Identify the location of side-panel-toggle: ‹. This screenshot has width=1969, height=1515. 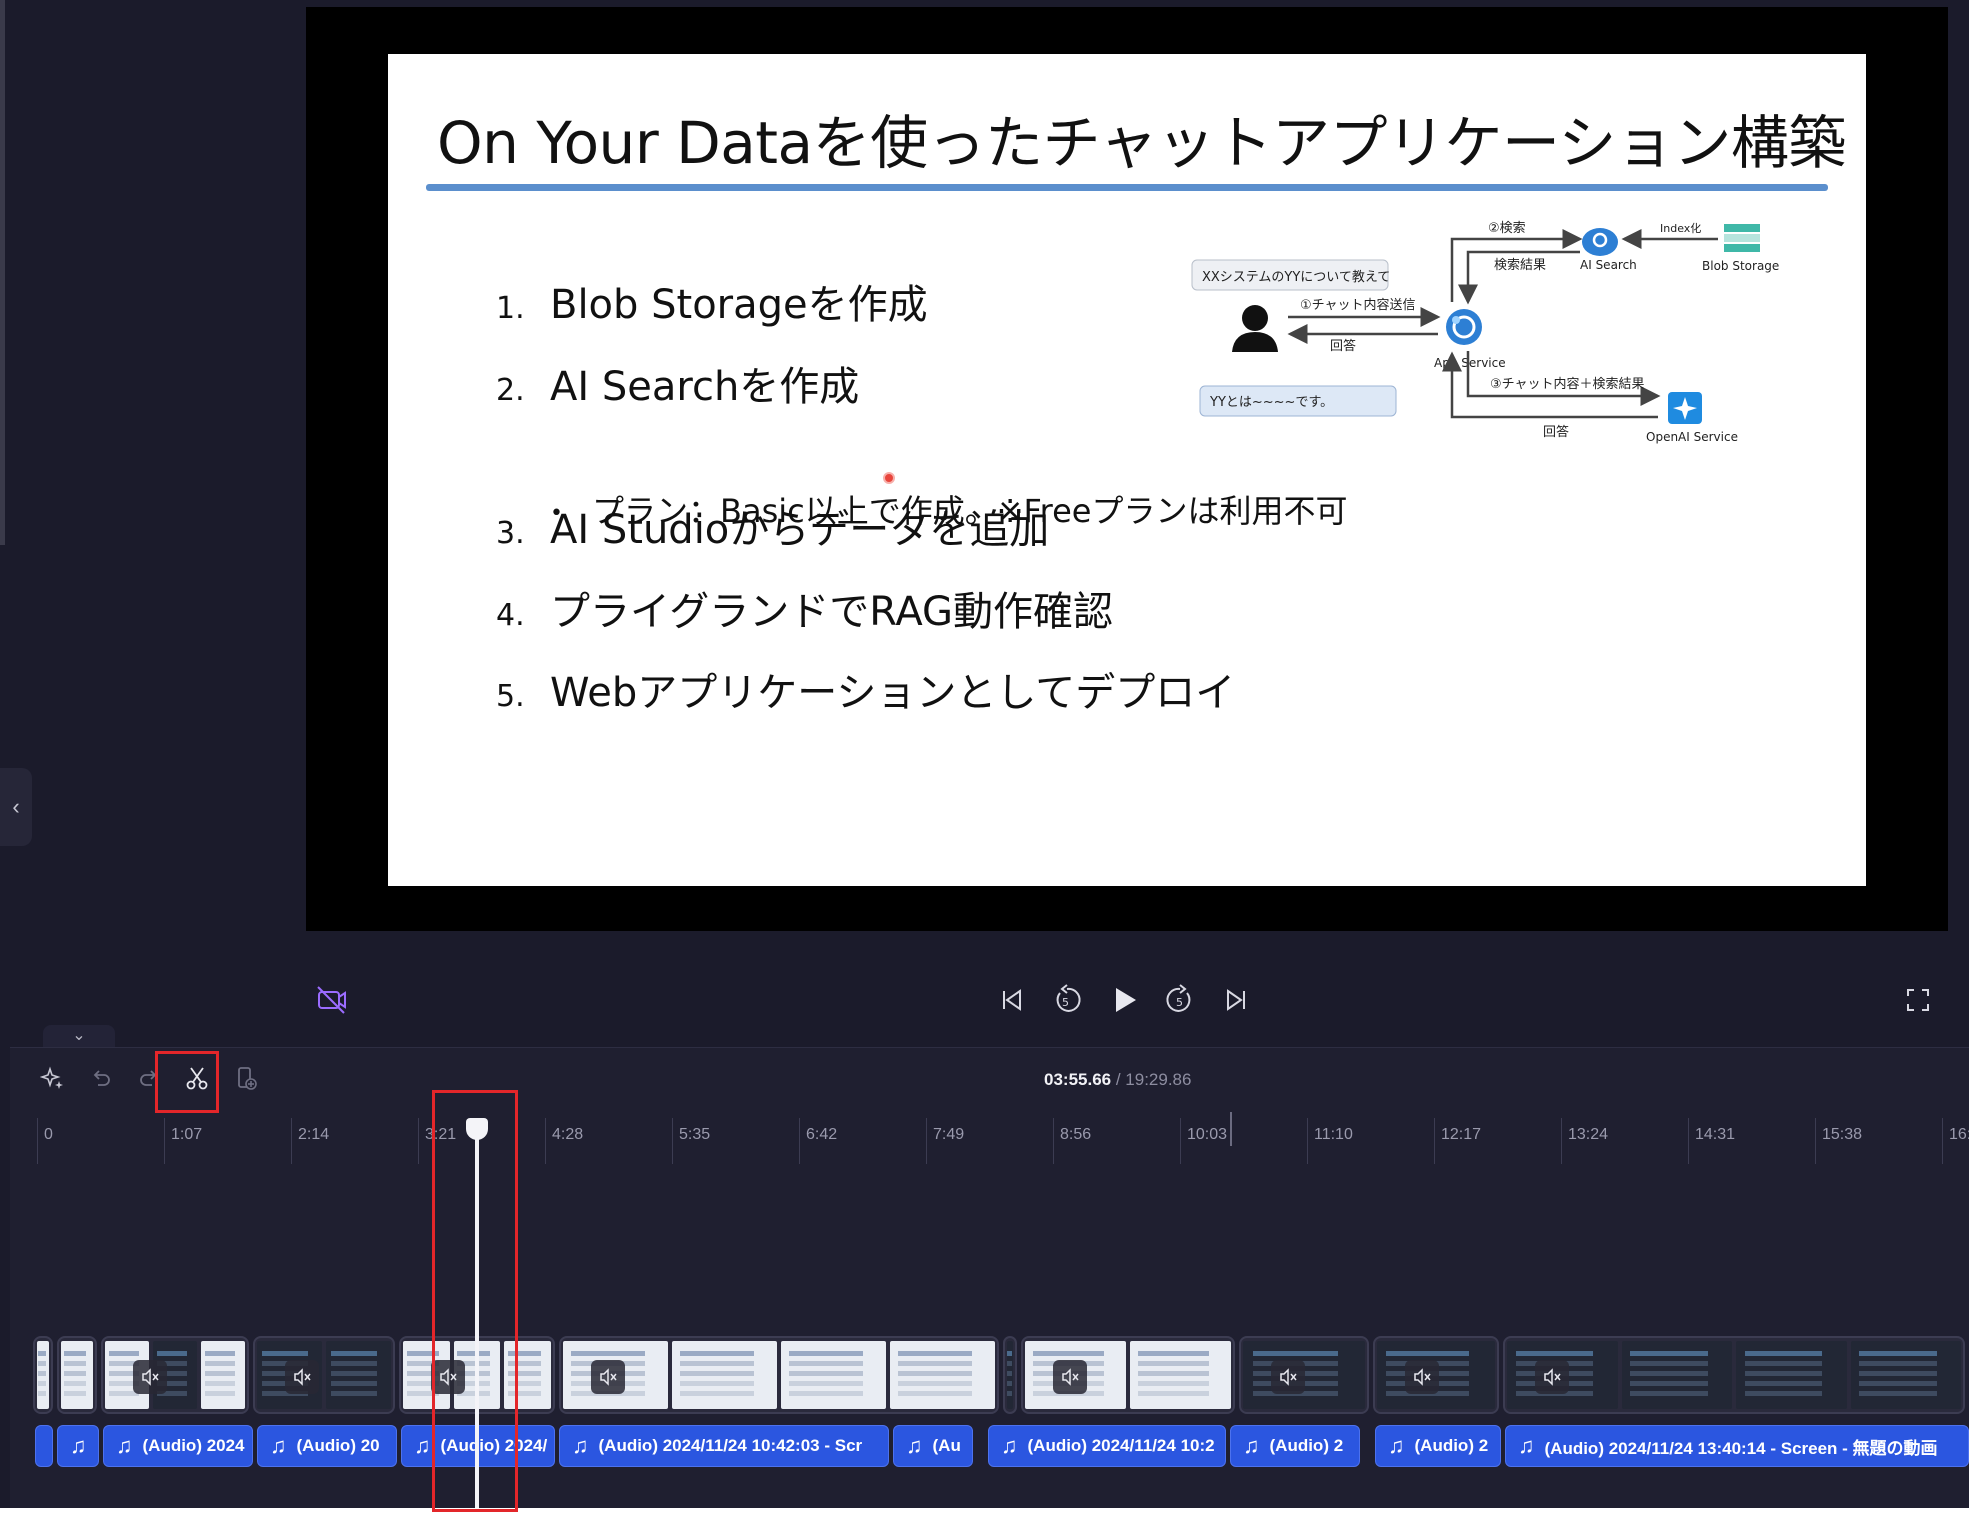
(16, 807).